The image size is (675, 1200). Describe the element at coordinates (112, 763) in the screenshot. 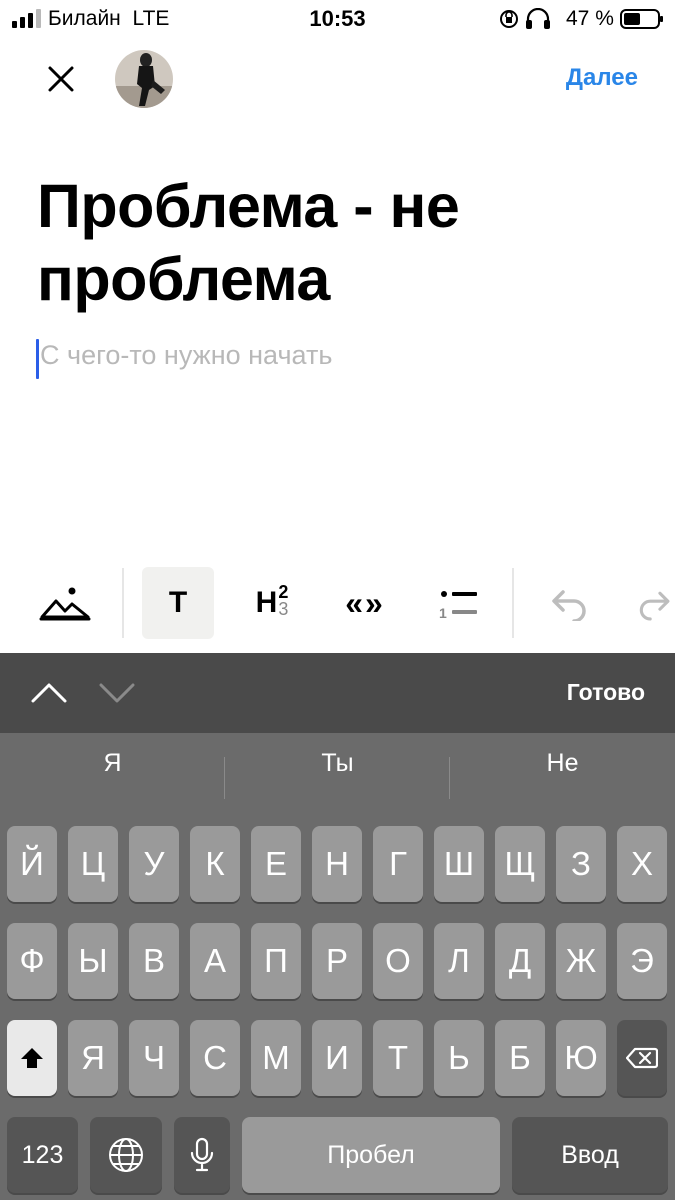

I see `suggestion-1: Я` at that location.